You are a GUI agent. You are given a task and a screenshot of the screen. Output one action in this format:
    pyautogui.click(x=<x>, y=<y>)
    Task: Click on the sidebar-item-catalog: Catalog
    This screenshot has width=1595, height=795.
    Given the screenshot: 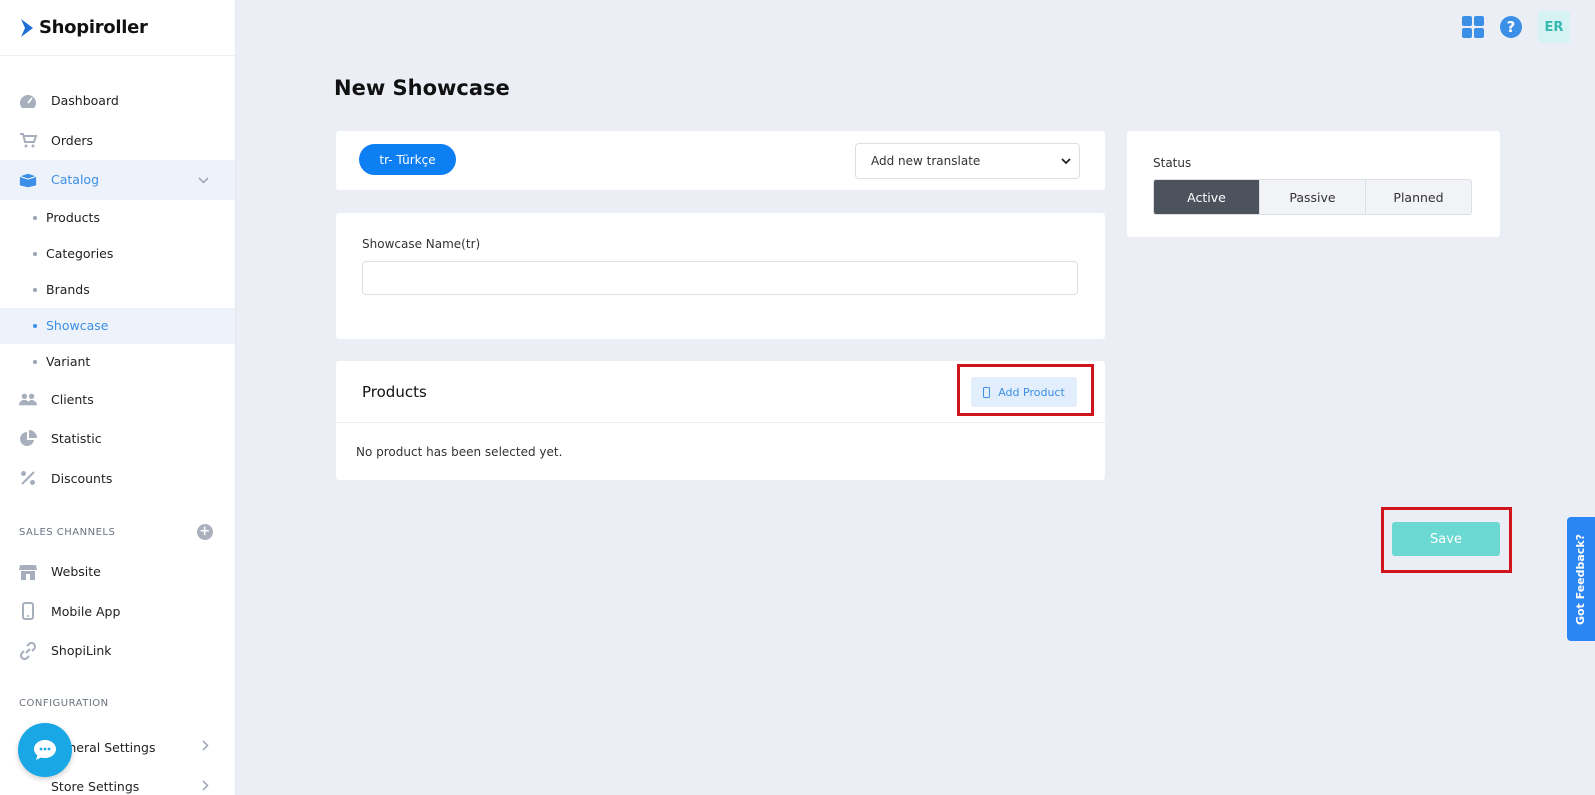 What is the action you would take?
    pyautogui.click(x=117, y=180)
    